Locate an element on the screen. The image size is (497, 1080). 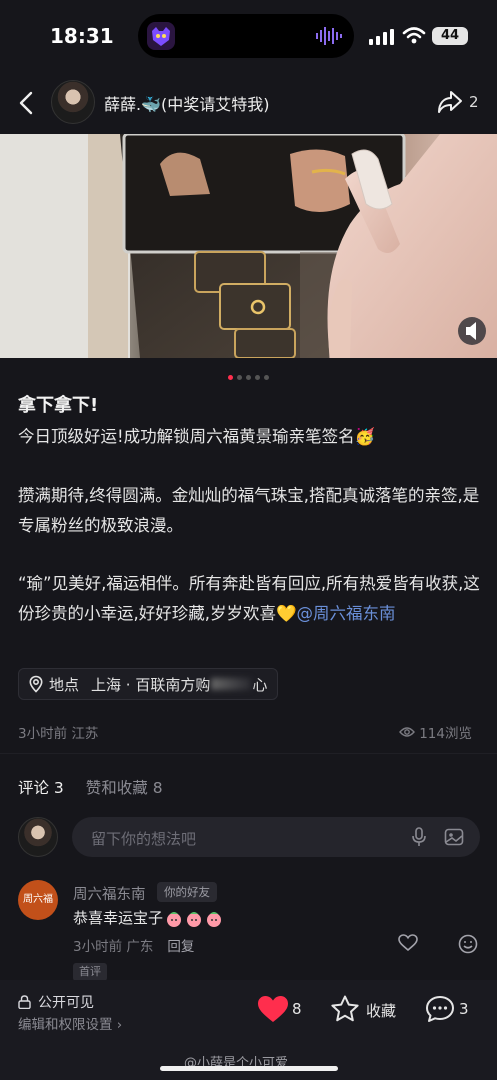
first-comment-tag: 首评 is located at coordinates (90, 972).